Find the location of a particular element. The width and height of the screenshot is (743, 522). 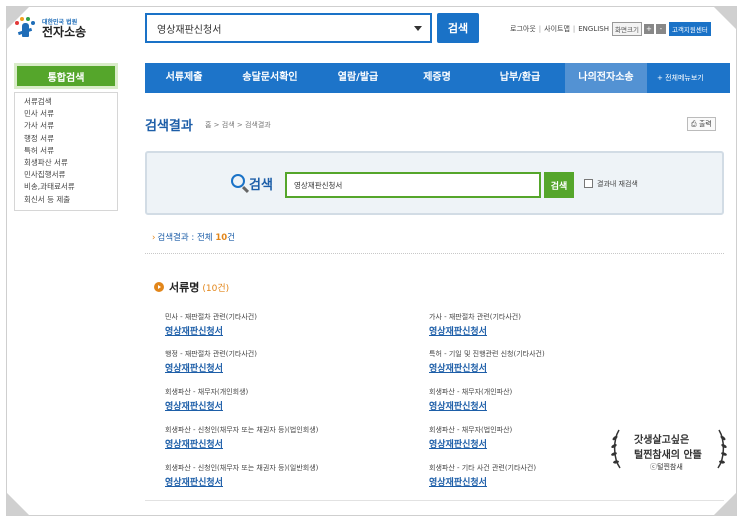

search-panel: 검색 검색 결과내 재검색 is located at coordinates (434, 183).